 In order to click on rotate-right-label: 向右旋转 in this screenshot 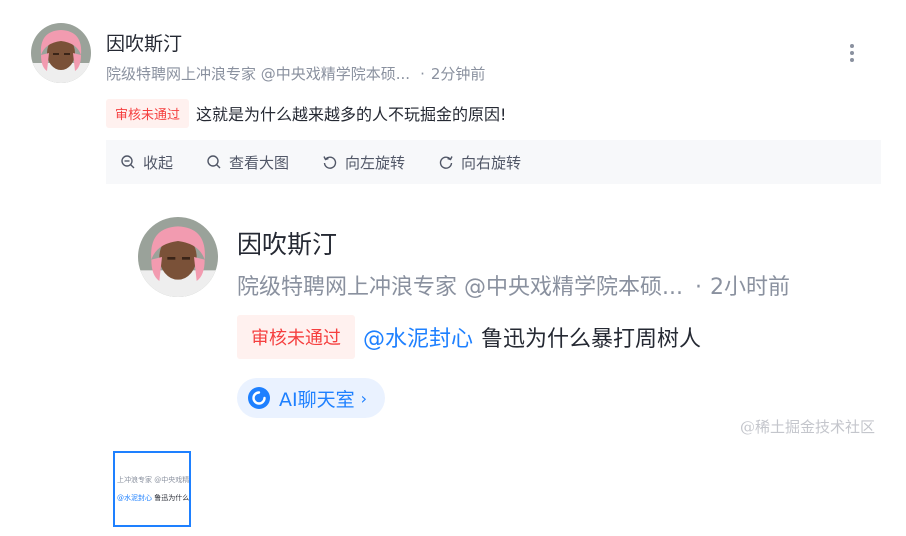, I will do `click(491, 162)`.